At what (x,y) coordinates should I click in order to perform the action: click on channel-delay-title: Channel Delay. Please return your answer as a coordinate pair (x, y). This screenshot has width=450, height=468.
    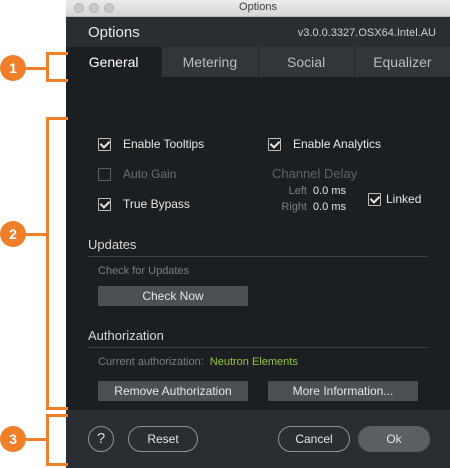
    Looking at the image, I should click on (315, 173).